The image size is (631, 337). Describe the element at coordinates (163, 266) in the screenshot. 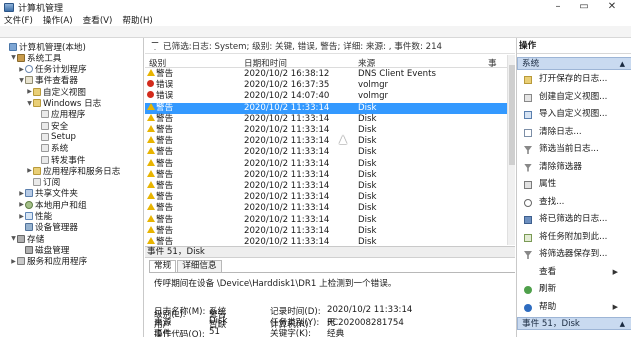

I see `tab-general: 常规` at that location.